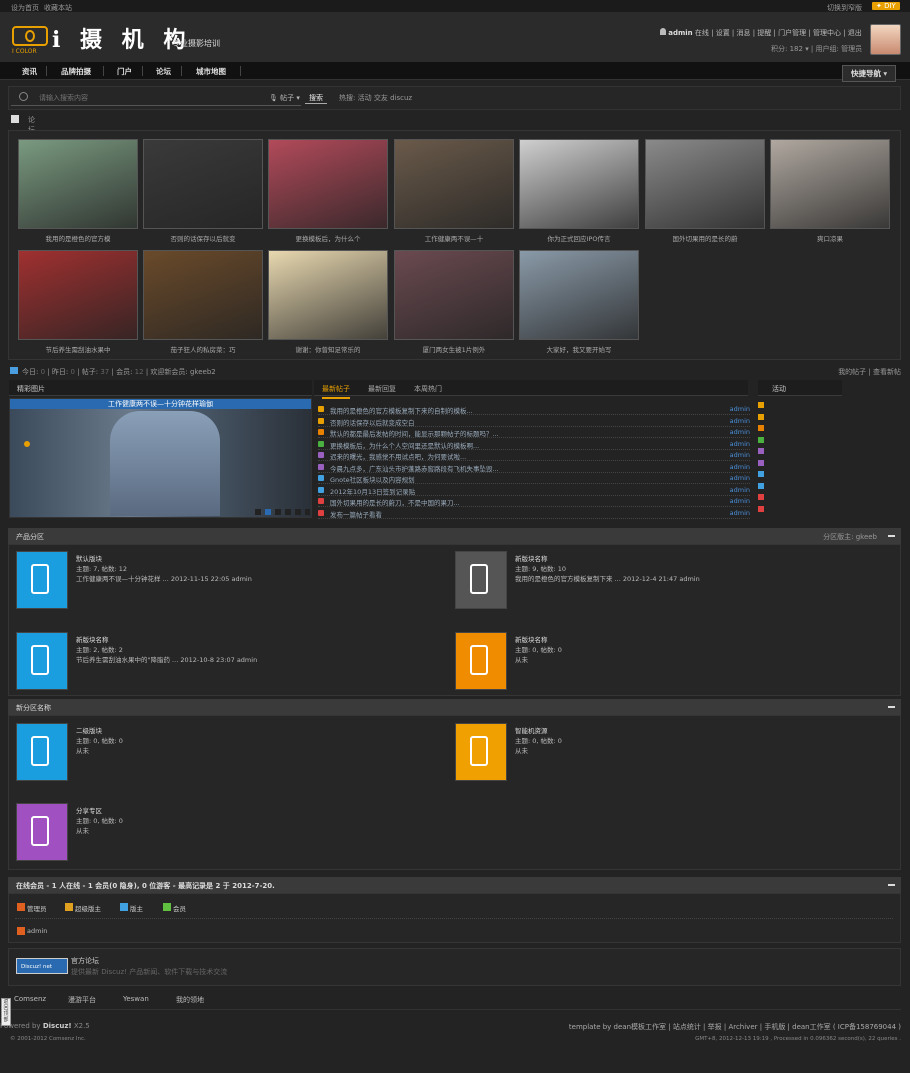  I want to click on nav-item-news: 资讯, so click(29, 71).